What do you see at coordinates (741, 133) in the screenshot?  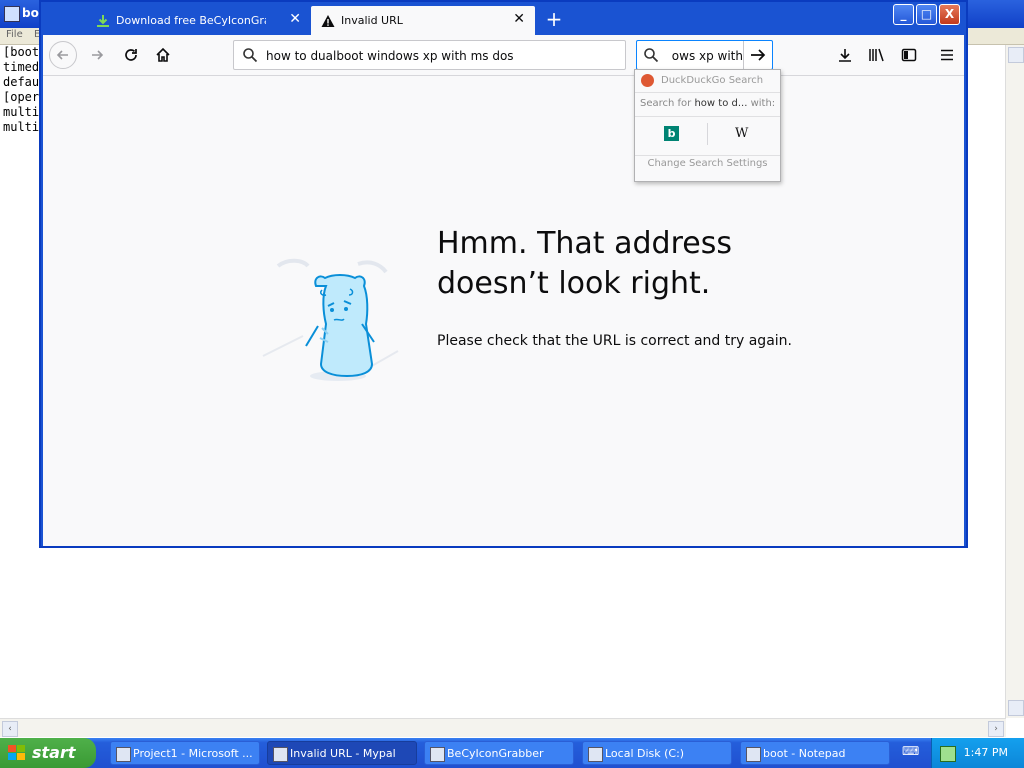 I see `wikipedia-icon: W` at bounding box center [741, 133].